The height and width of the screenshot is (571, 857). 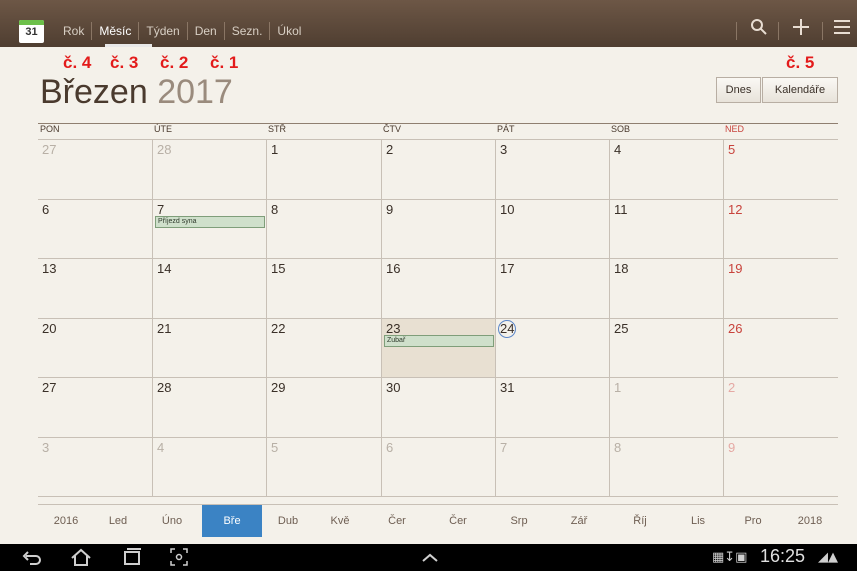 I want to click on day-cell: 15, so click(x=323, y=288).